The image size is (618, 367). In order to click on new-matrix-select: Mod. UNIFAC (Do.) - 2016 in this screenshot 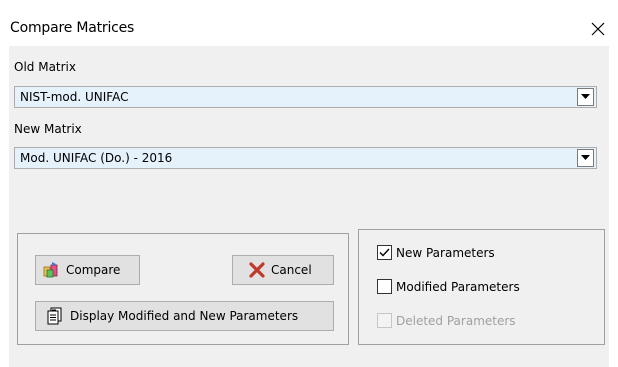, I will do `click(305, 158)`.